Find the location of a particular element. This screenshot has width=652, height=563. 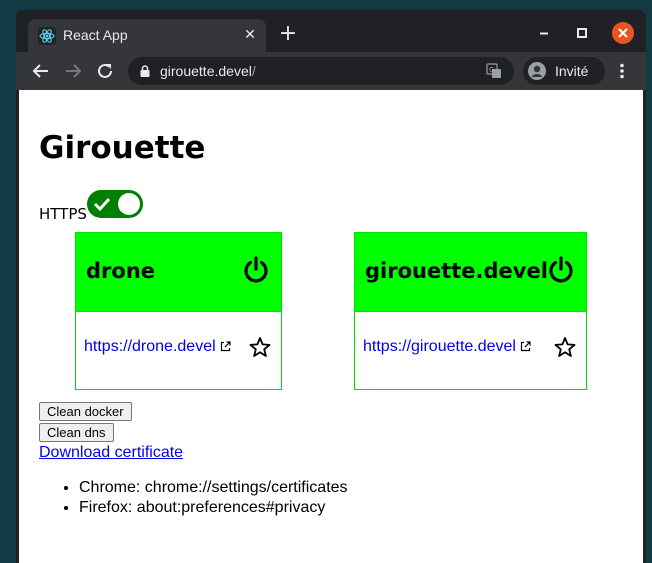

forward-arrow-icon is located at coordinates (73, 71).